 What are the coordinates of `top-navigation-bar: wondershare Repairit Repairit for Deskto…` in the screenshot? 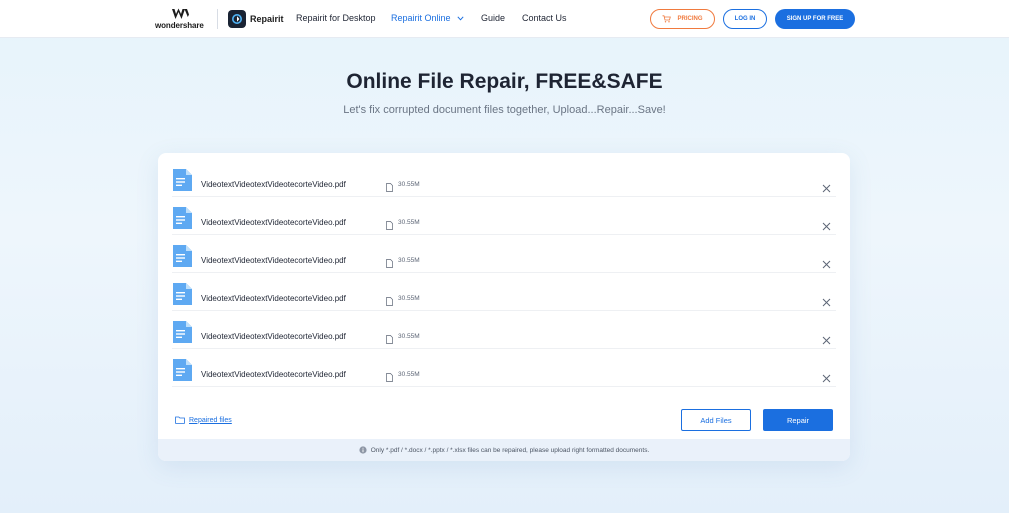 It's located at (504, 19).